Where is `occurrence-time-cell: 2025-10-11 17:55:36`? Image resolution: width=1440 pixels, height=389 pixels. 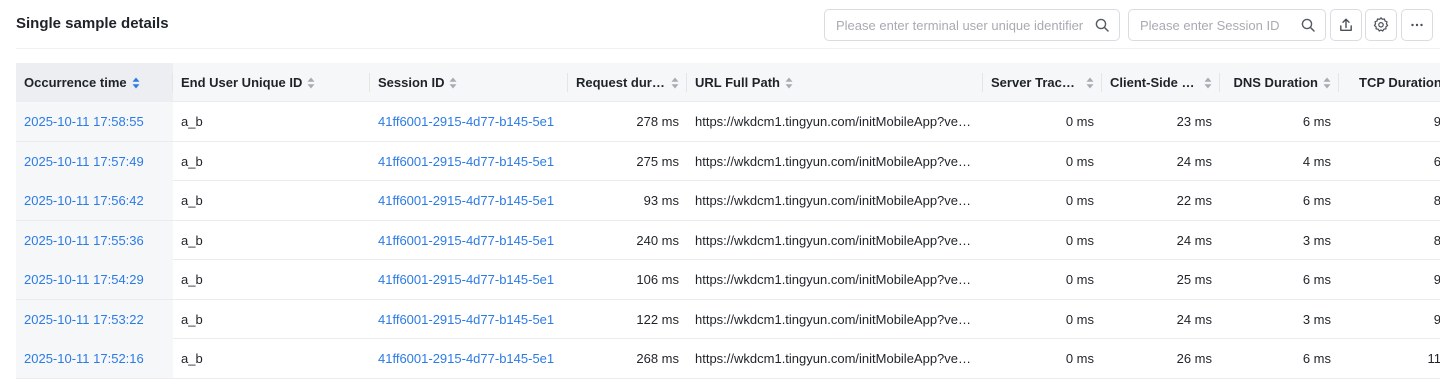
occurrence-time-cell: 2025-10-11 17:55:36 is located at coordinates (94, 240).